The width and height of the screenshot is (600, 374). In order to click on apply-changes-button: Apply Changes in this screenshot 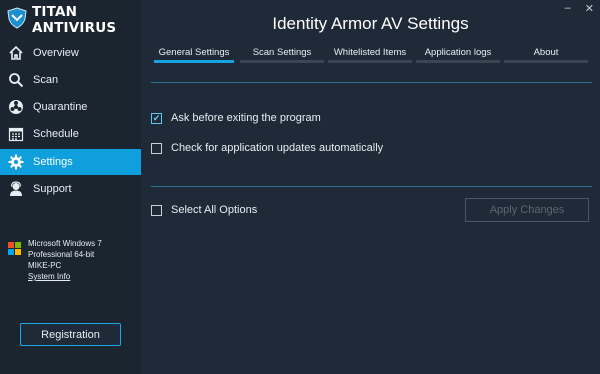, I will do `click(527, 210)`.